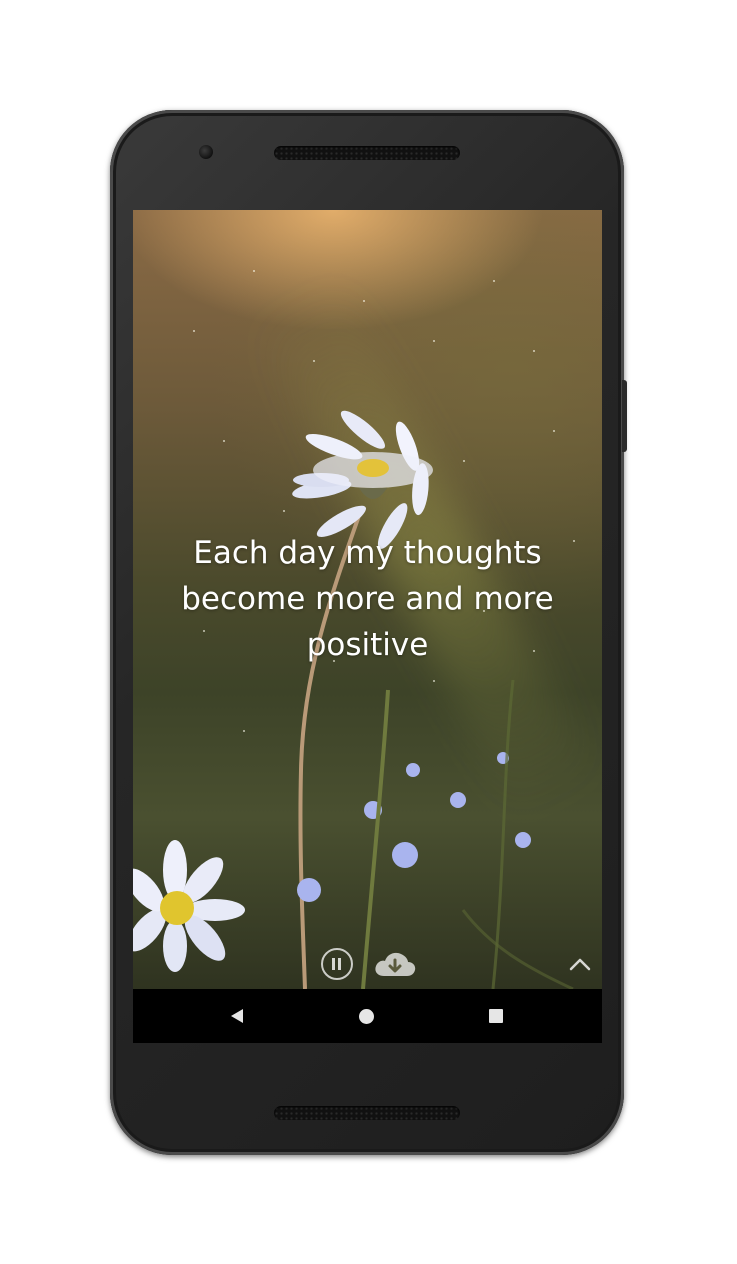  Describe the element at coordinates (206, 152) in the screenshot. I see `front-camera` at that location.